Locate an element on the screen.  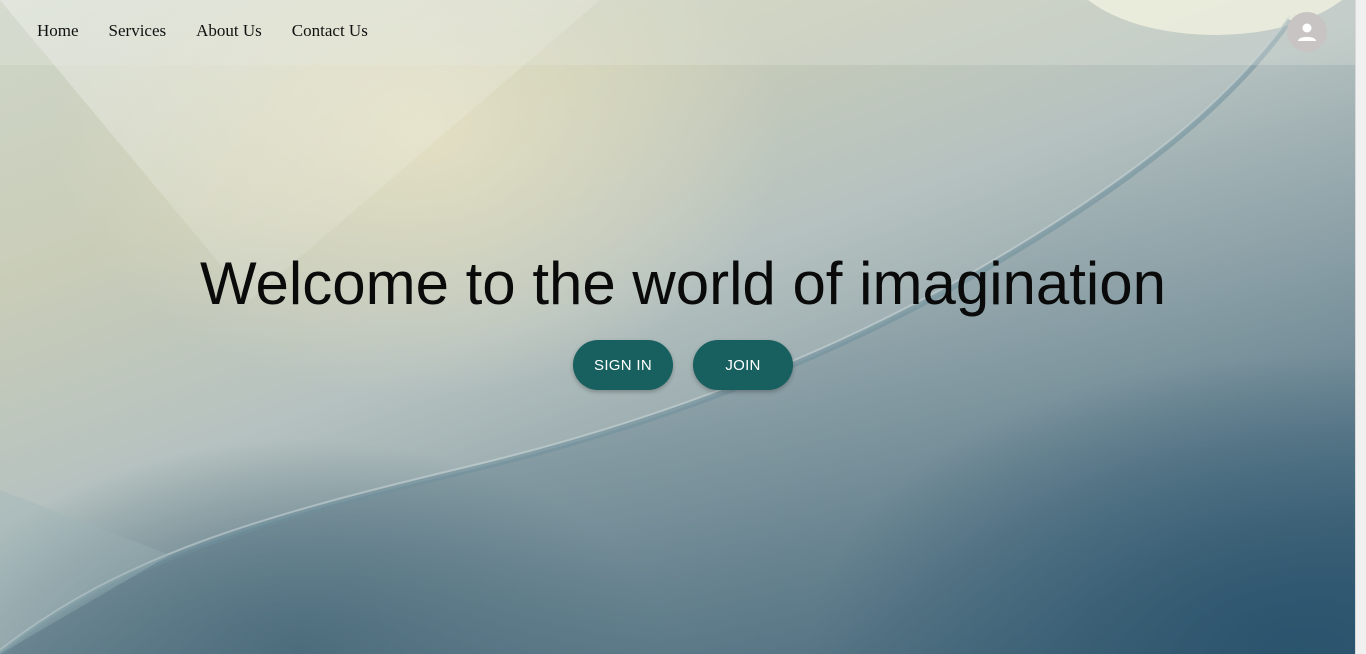
sign-in-button: SIGN IN is located at coordinates (623, 365).